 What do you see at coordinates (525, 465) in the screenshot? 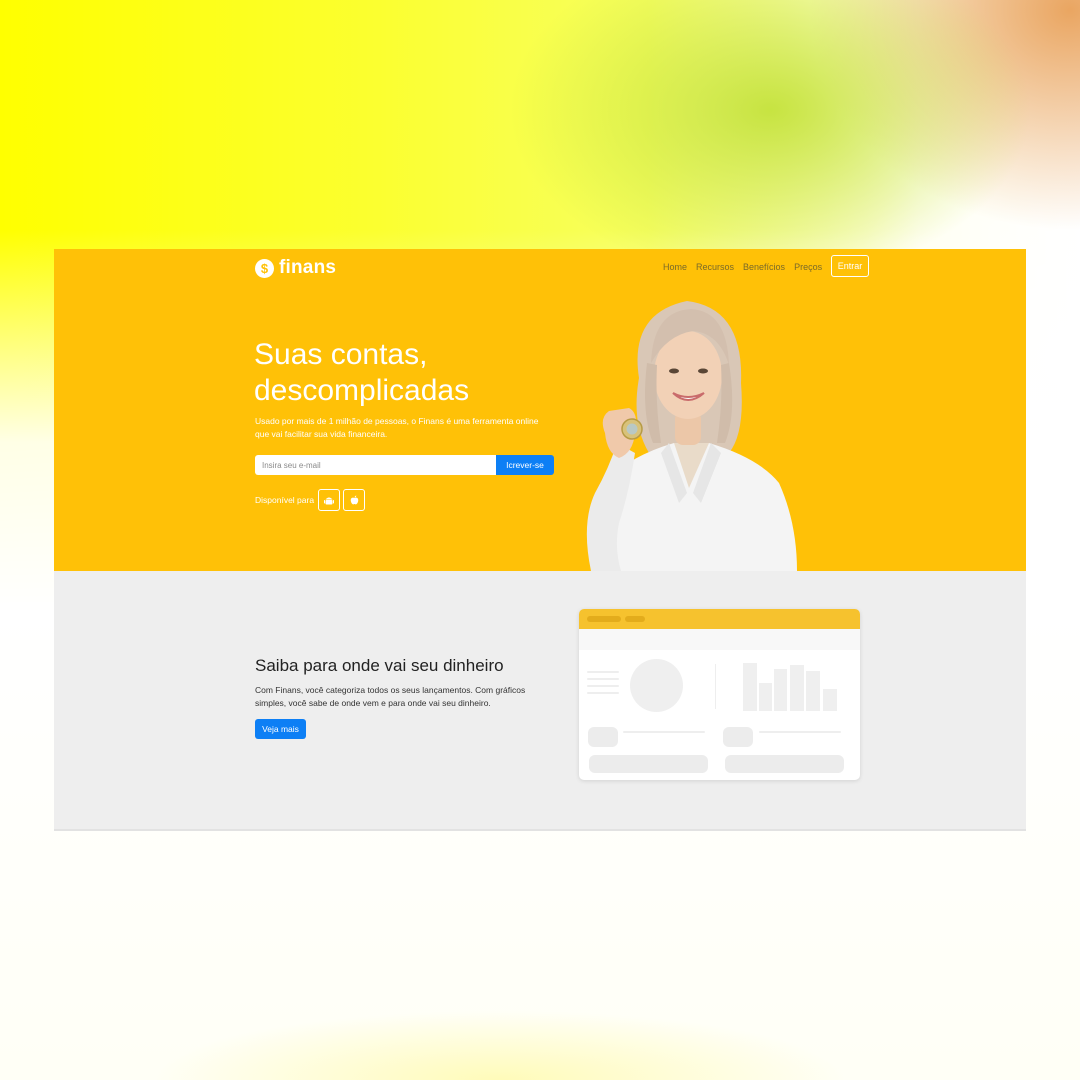
I see `subscribe-button: Icrever-se` at bounding box center [525, 465].